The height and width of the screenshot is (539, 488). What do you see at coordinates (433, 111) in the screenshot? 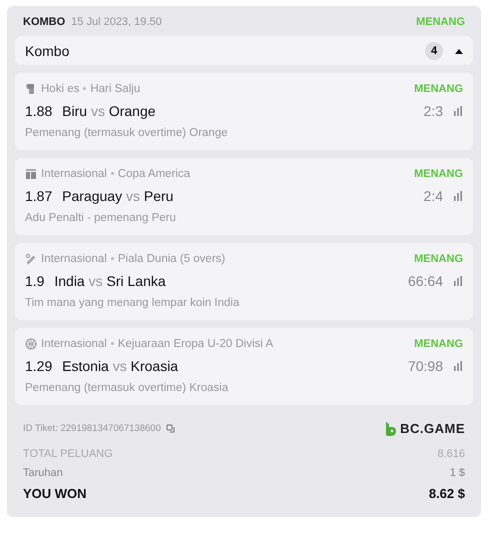
I see `score: 2:3` at bounding box center [433, 111].